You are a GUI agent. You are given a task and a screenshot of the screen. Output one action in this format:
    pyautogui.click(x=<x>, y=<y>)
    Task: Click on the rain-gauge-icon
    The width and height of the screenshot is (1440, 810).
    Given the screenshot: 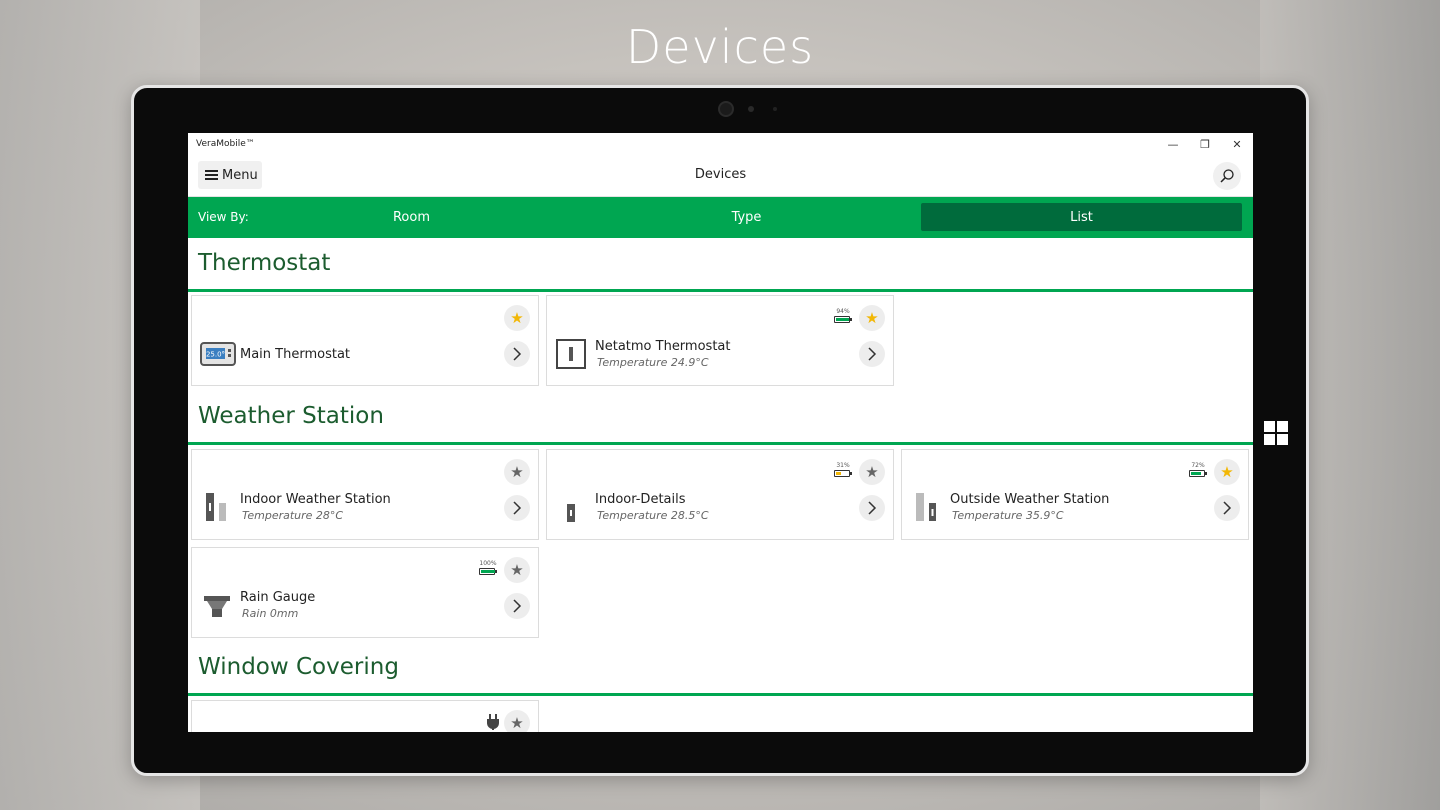 What is the action you would take?
    pyautogui.click(x=217, y=606)
    